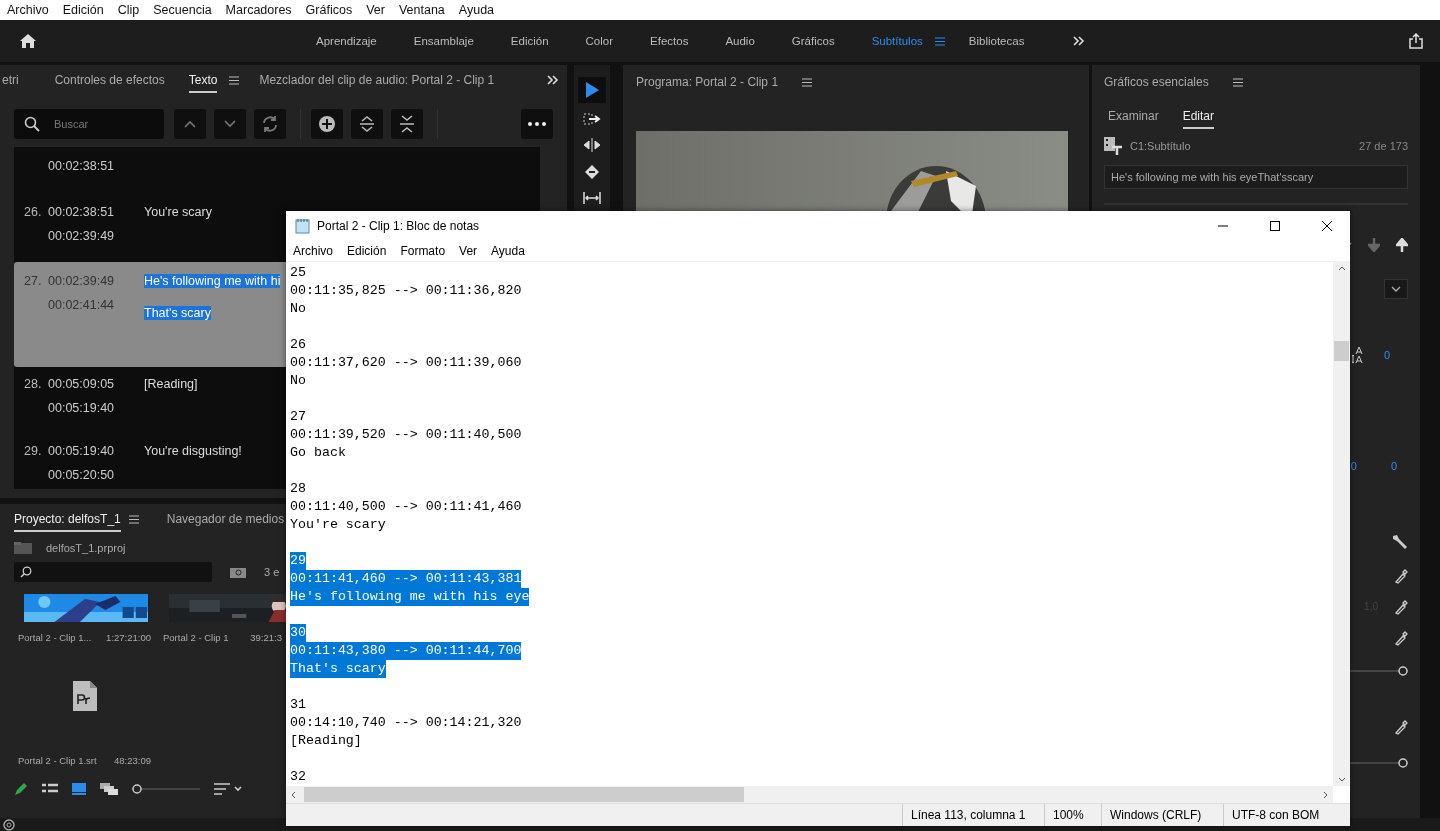 The width and height of the screenshot is (1440, 831). What do you see at coordinates (298, 309) in the screenshot?
I see `text-line: No` at bounding box center [298, 309].